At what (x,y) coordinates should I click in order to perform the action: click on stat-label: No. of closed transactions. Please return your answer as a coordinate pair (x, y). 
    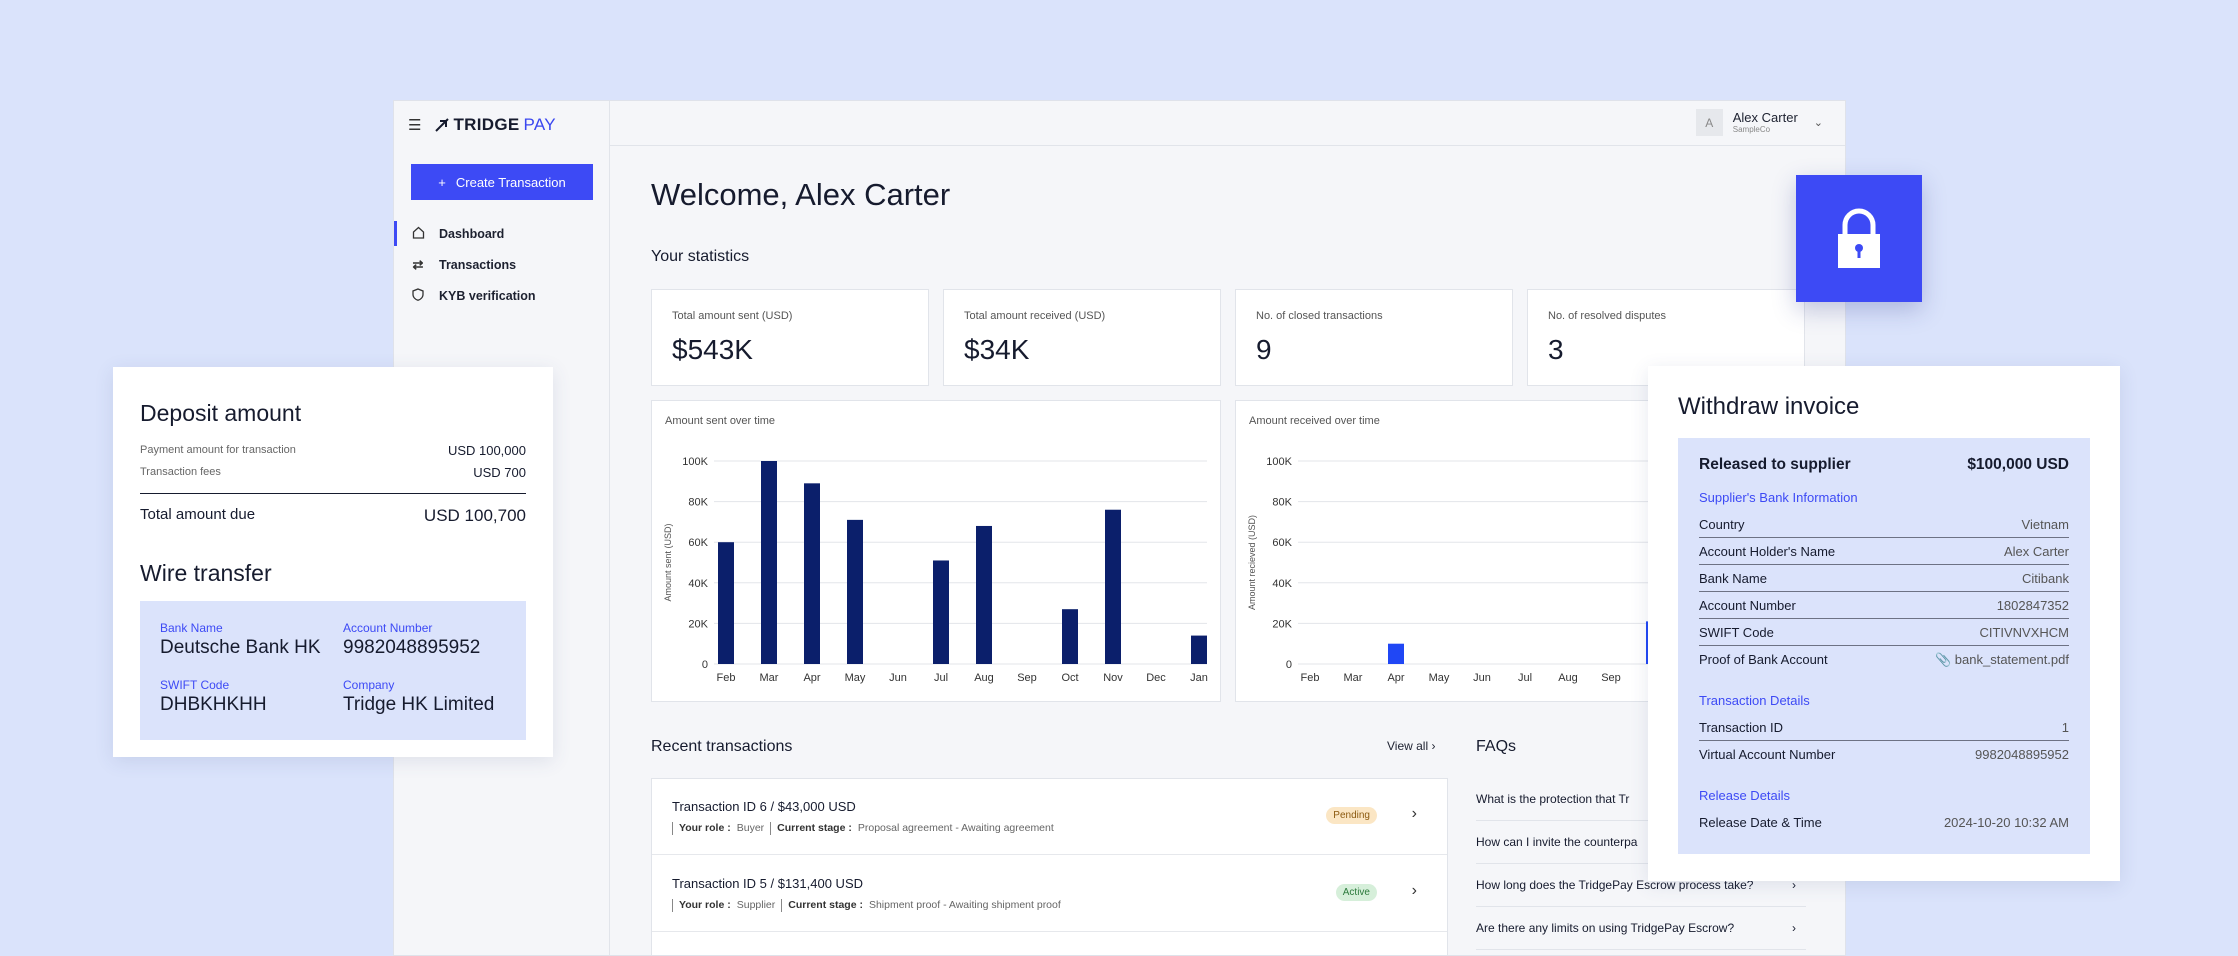
    Looking at the image, I should click on (1319, 316).